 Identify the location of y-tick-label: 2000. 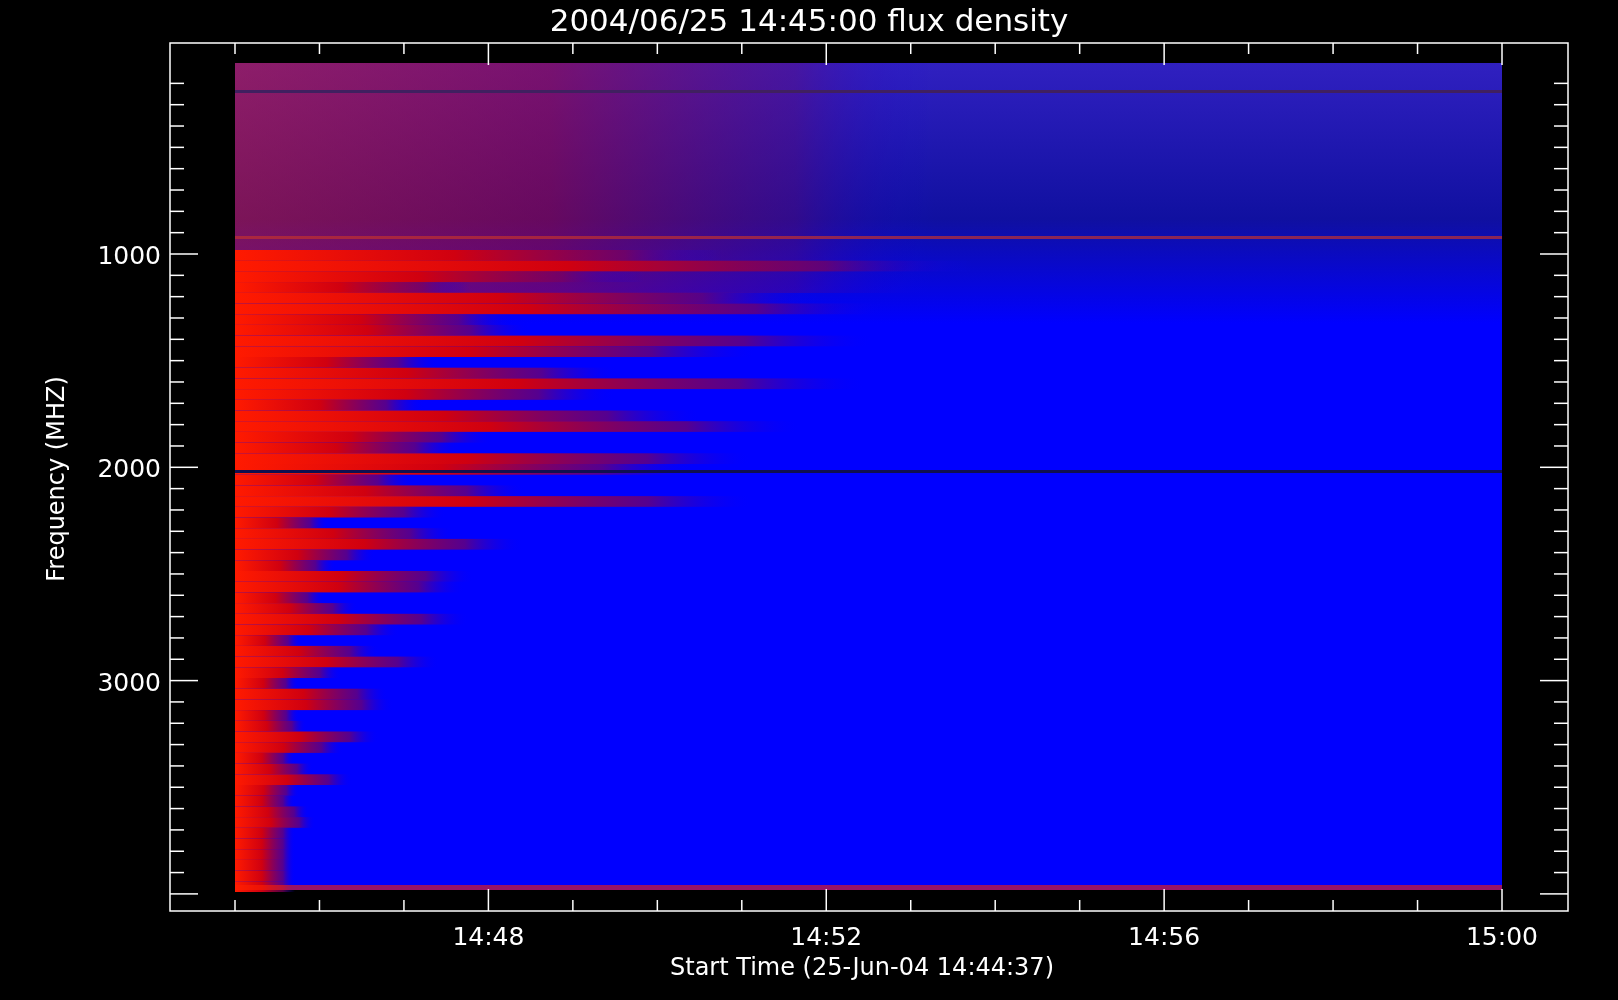
(129, 469).